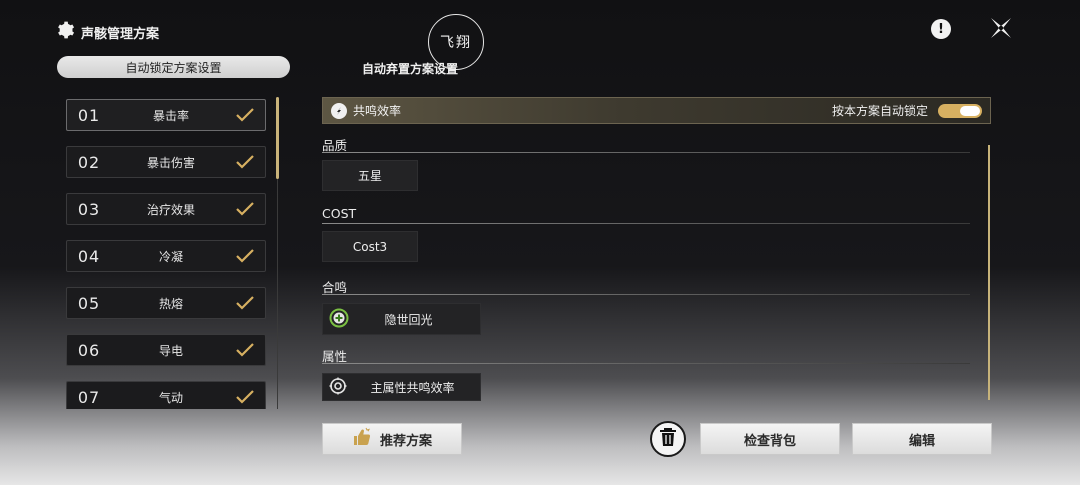  I want to click on scheme-number: 03, so click(89, 209).